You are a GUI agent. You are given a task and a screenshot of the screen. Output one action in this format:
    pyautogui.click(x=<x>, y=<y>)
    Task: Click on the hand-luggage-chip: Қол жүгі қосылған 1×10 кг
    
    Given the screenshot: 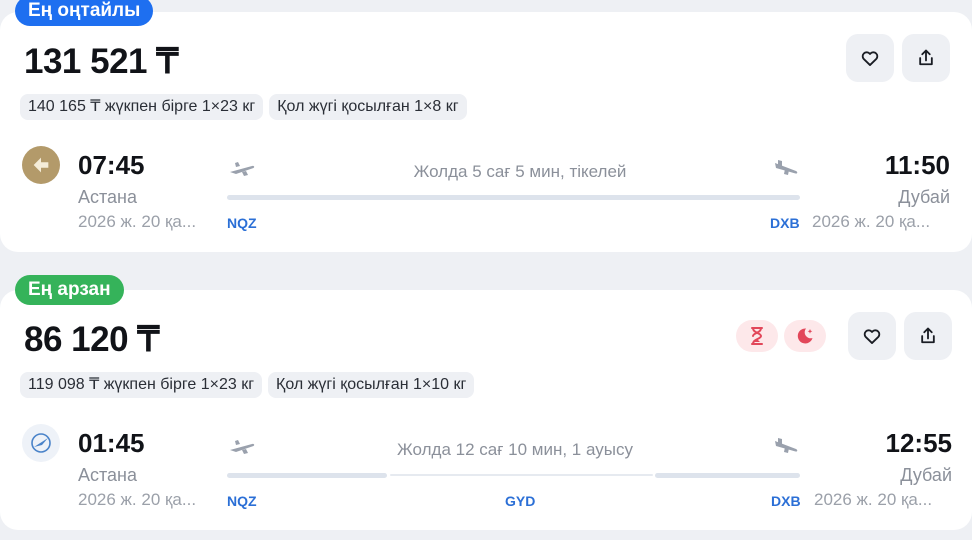 What is the action you would take?
    pyautogui.click(x=371, y=385)
    